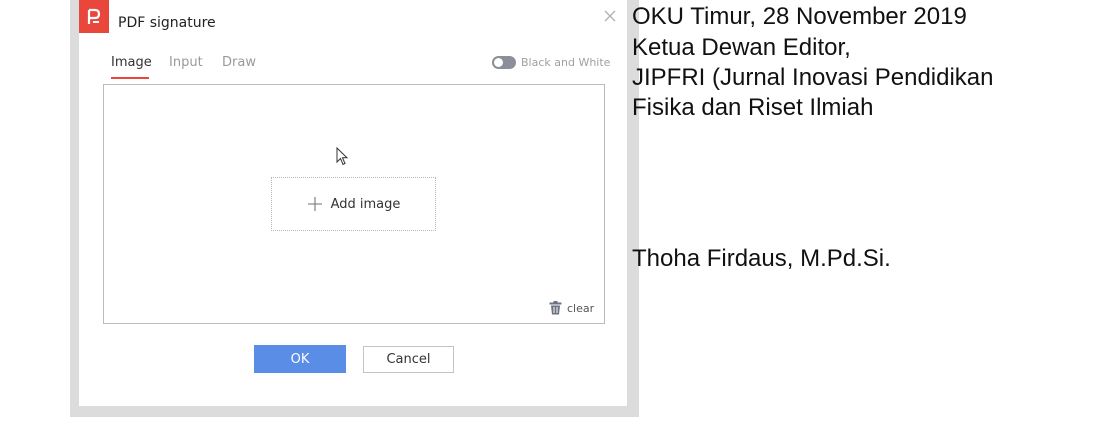 The width and height of the screenshot is (1096, 433). Describe the element at coordinates (753, 107) in the screenshot. I see `document-line-journal-cont: Fisika dan Riset Ilmiah` at that location.